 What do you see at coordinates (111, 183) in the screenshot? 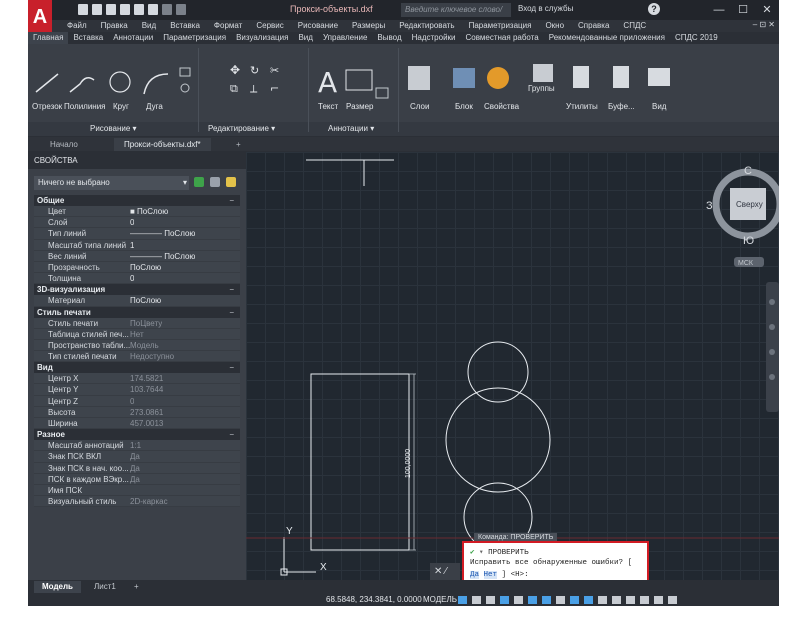
I see `selection-dropdown: Ничего не выбрано ▾` at bounding box center [111, 183].